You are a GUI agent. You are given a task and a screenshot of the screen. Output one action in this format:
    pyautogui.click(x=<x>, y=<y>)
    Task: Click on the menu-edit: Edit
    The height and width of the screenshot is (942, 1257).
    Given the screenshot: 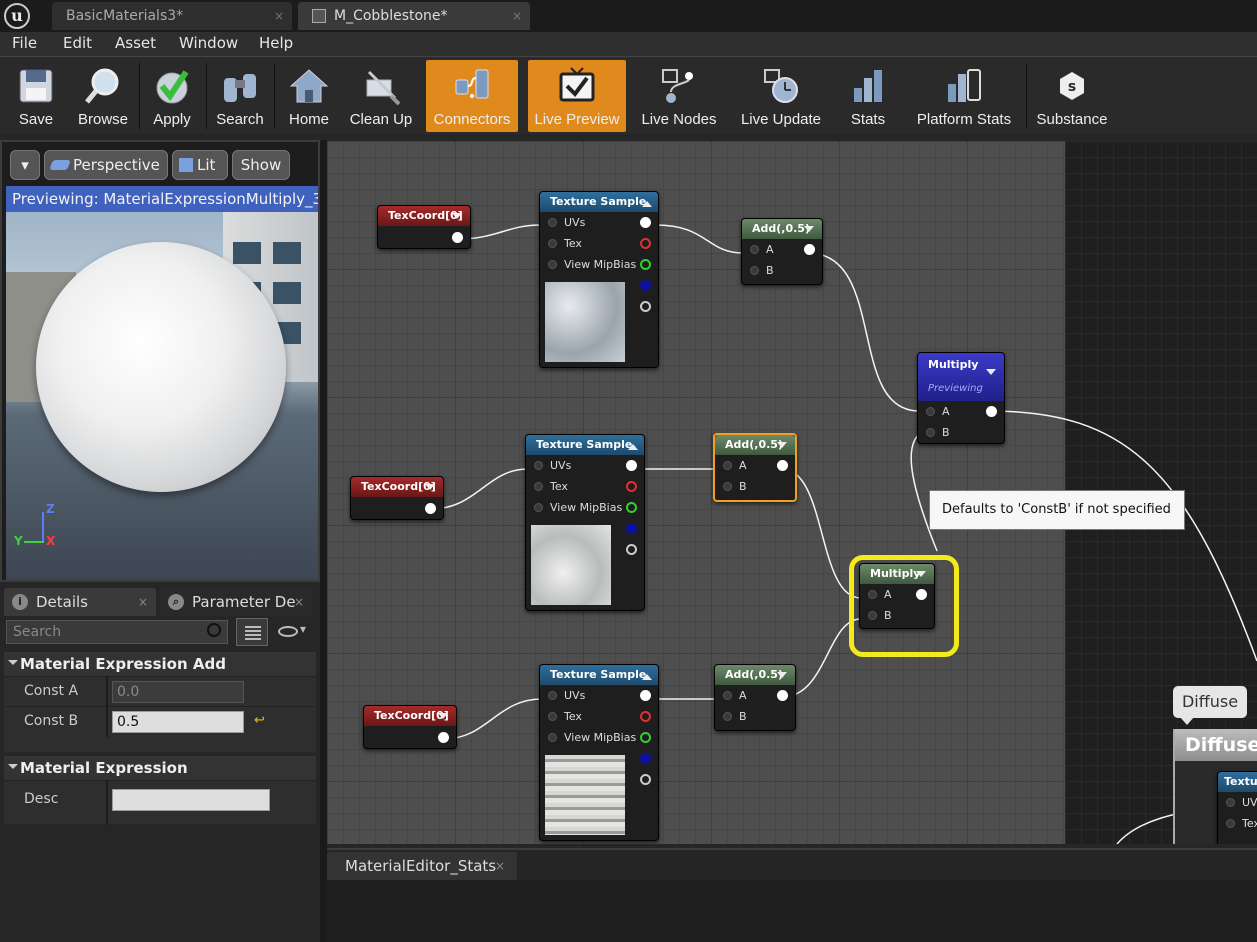 What is the action you would take?
    pyautogui.click(x=77, y=43)
    